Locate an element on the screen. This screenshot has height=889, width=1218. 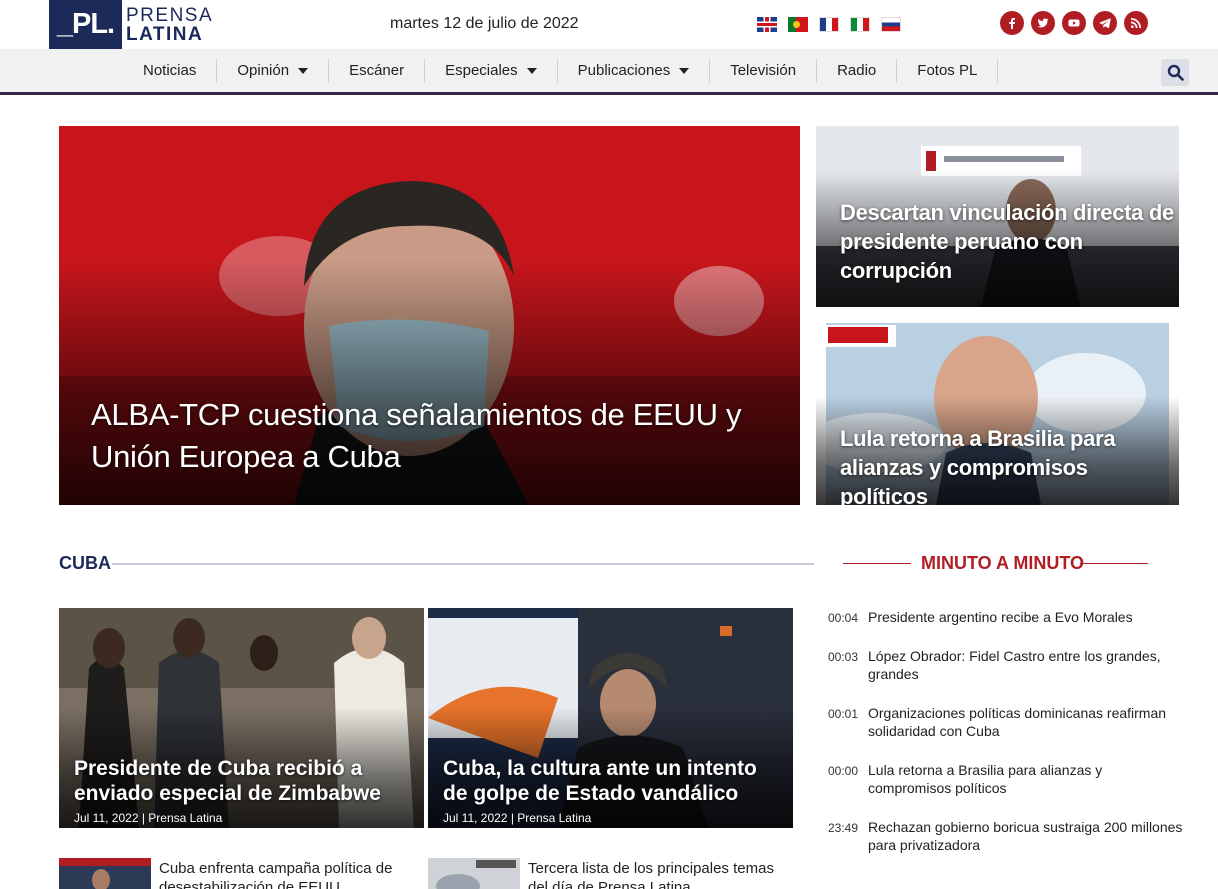
flag-italian-icon is located at coordinates (860, 24).